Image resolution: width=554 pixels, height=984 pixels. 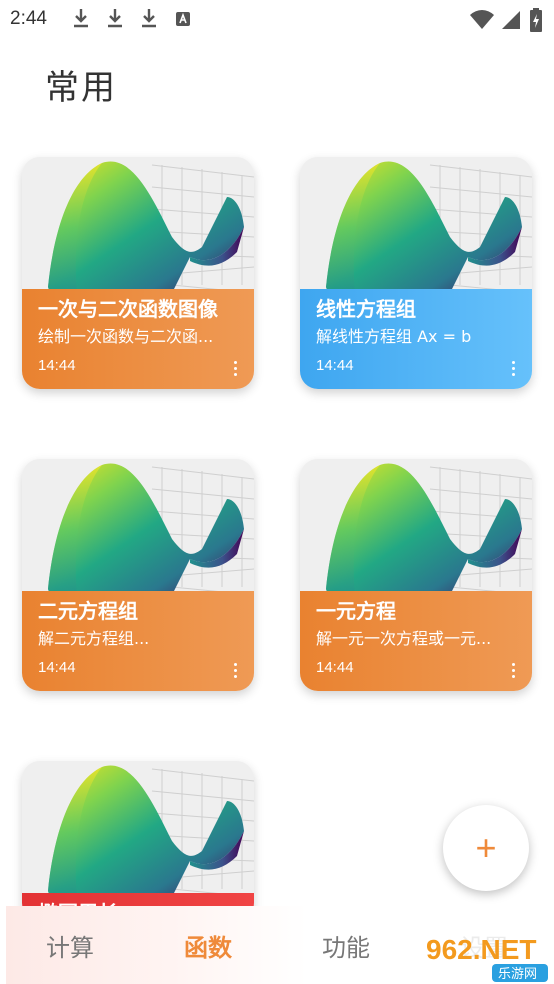 I want to click on function-card: 一次与二次函数图像 绘制一次函数与二次函... 14:44, so click(x=138, y=273).